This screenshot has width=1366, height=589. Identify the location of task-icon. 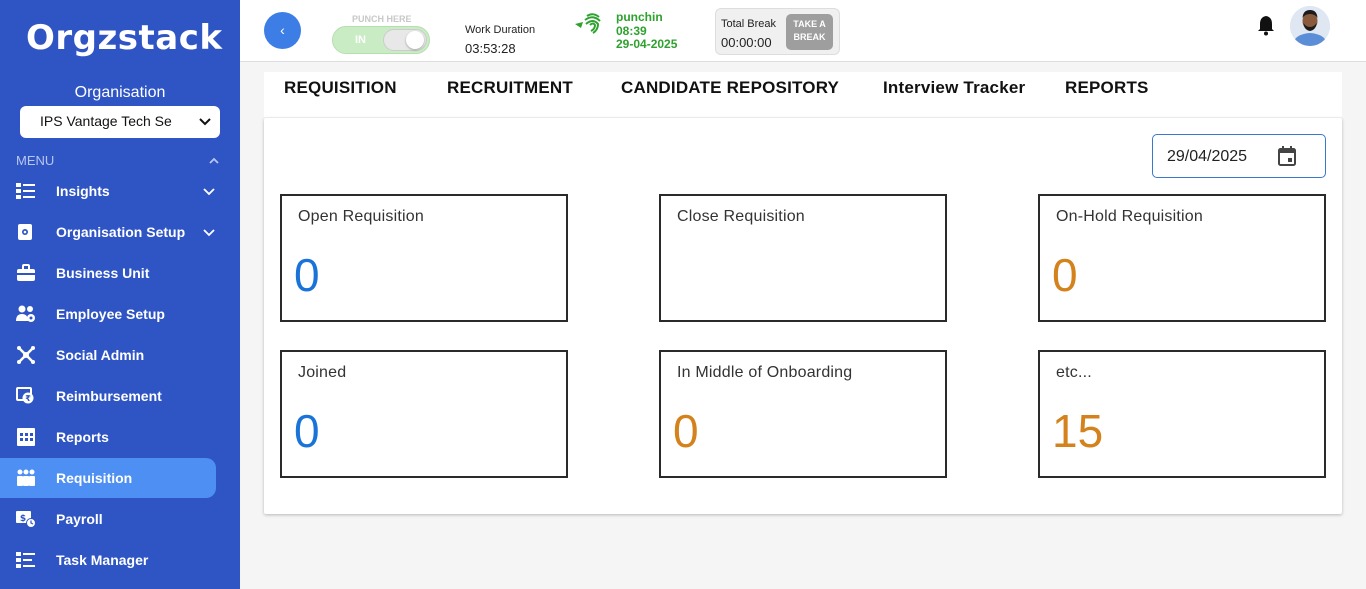
(25, 560).